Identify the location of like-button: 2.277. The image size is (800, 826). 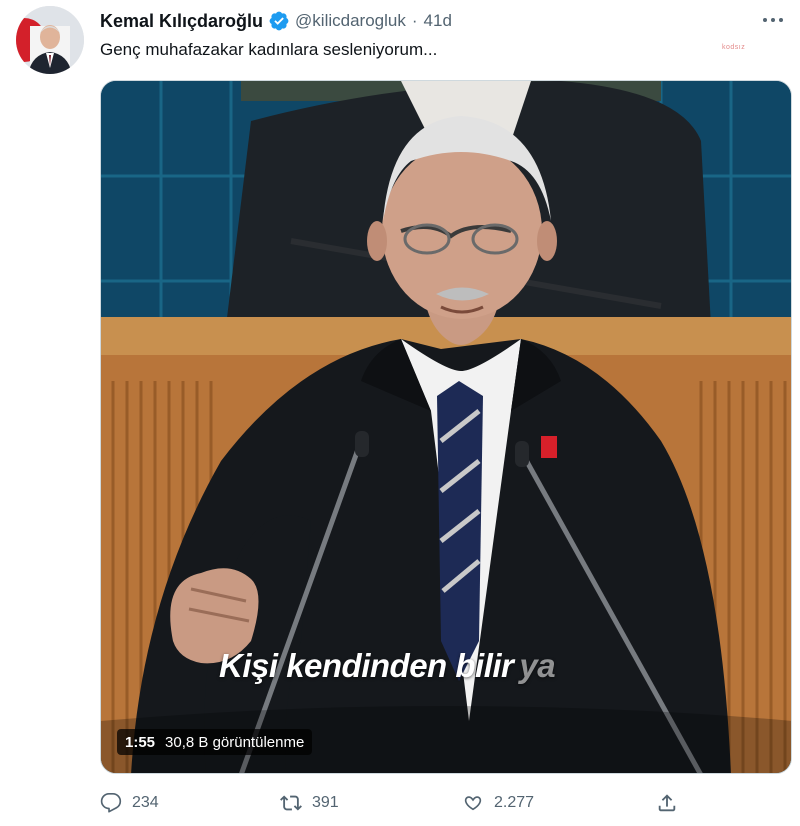
(498, 803).